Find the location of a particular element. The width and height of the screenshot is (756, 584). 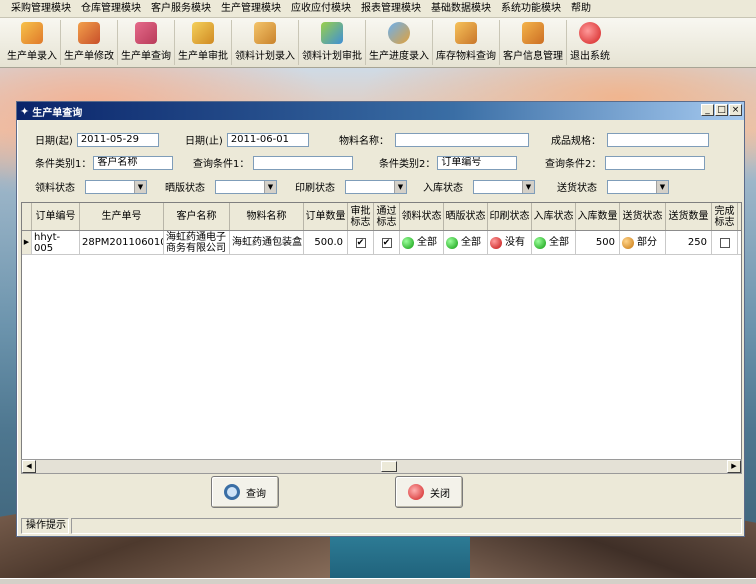

cell-plate-status: 全部 is located at coordinates (466, 242).